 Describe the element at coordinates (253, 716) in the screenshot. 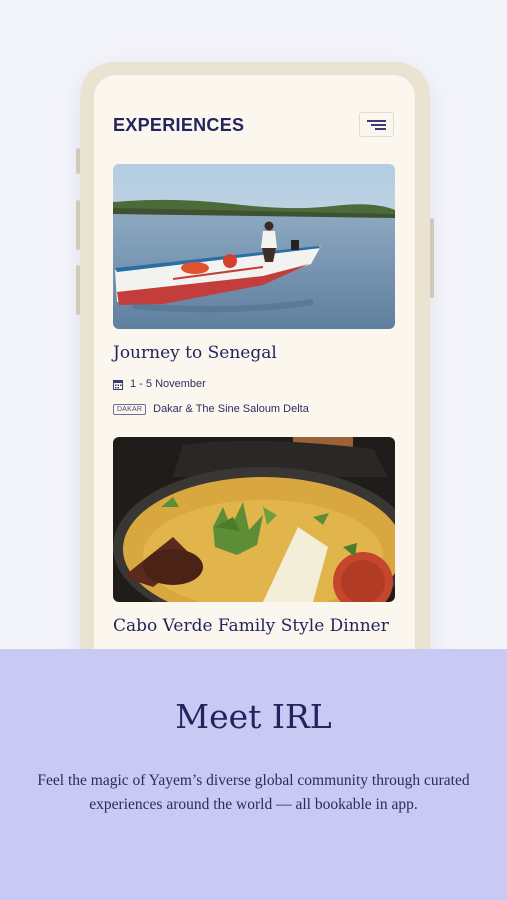

I see `promo-headline: Meet IRL` at that location.